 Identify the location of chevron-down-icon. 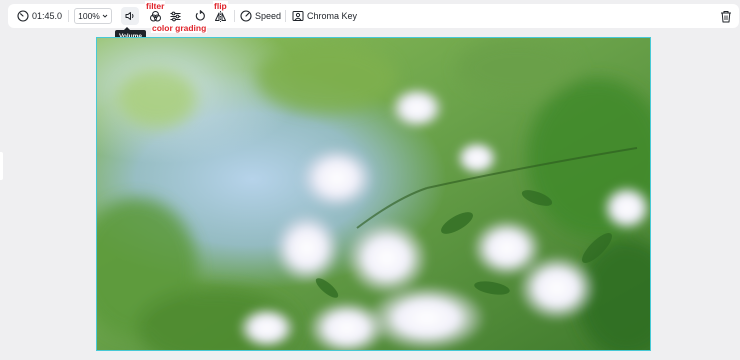
(105, 16).